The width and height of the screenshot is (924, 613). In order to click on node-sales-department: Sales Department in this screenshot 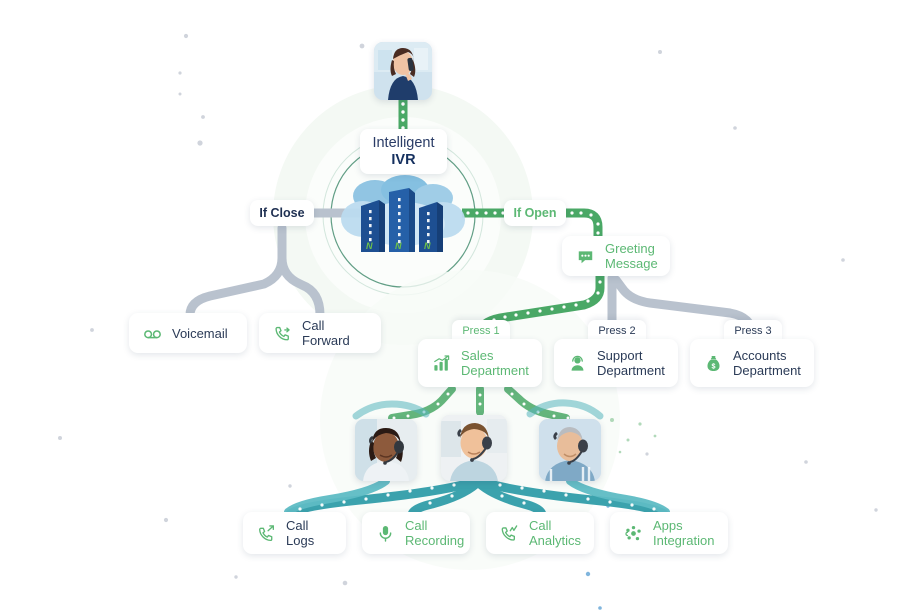, I will do `click(480, 363)`.